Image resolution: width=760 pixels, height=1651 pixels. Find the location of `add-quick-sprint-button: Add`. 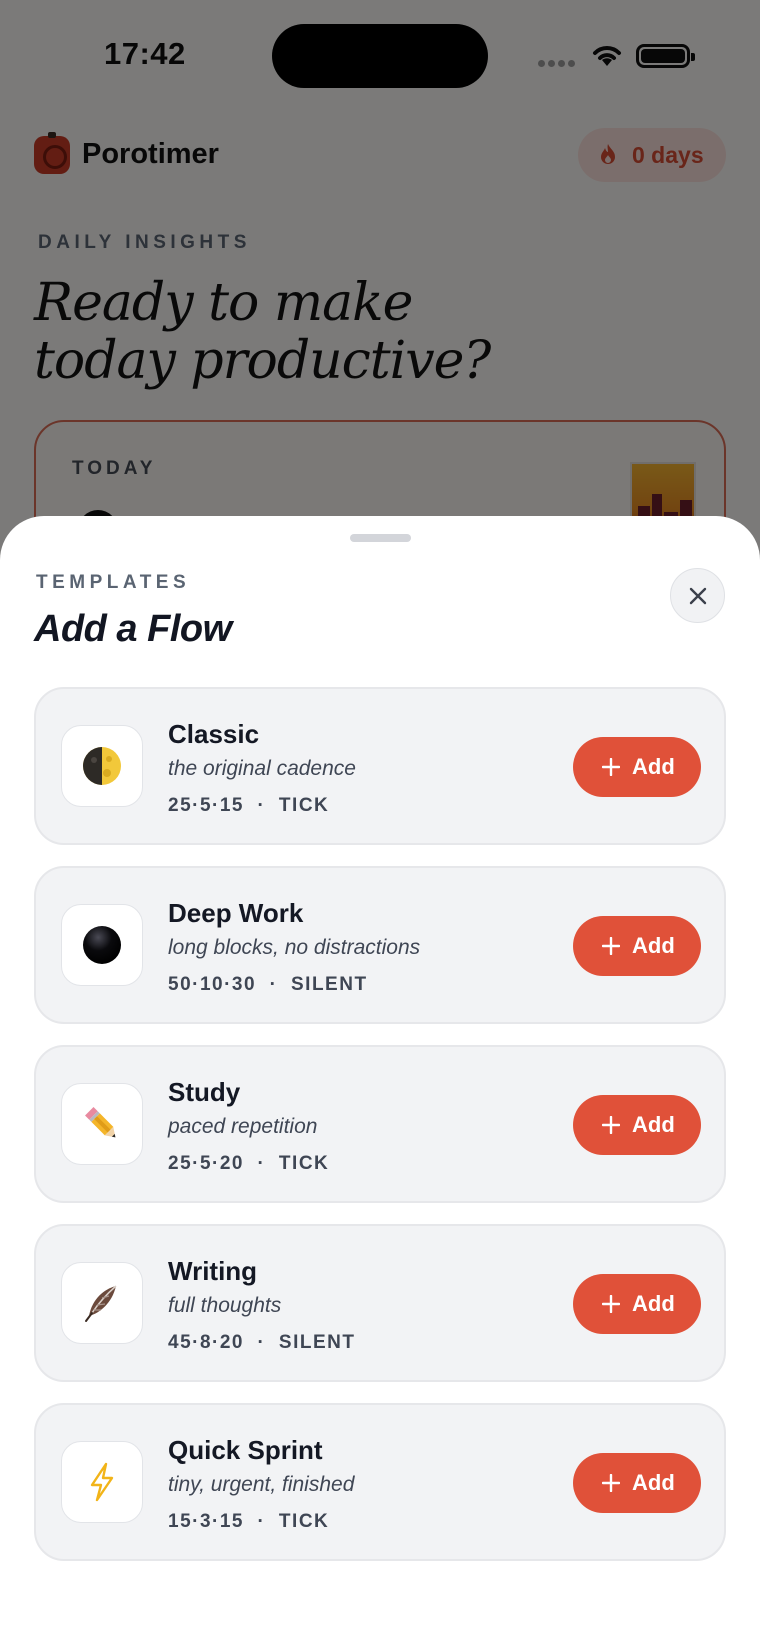

add-quick-sprint-button: Add is located at coordinates (637, 1483).